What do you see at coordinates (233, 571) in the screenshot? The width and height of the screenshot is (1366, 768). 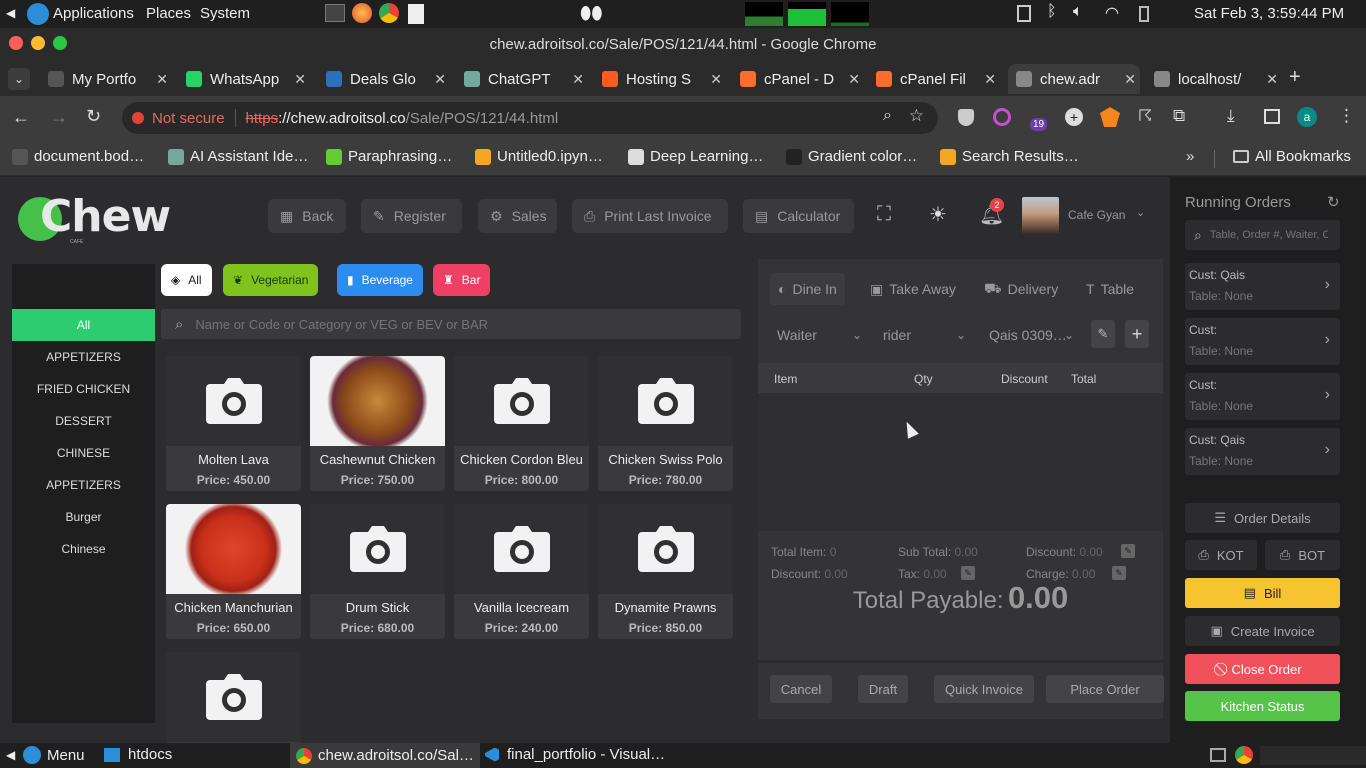 I see `product-card: Chicken Manchurian Price: 650.00` at bounding box center [233, 571].